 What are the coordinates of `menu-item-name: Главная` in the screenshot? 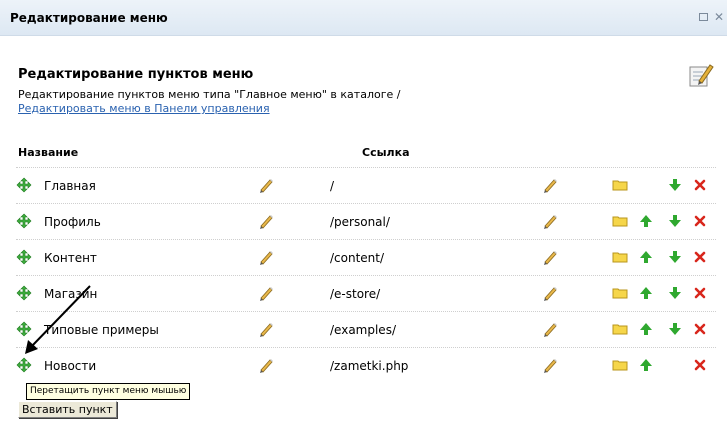 It's located at (70, 186).